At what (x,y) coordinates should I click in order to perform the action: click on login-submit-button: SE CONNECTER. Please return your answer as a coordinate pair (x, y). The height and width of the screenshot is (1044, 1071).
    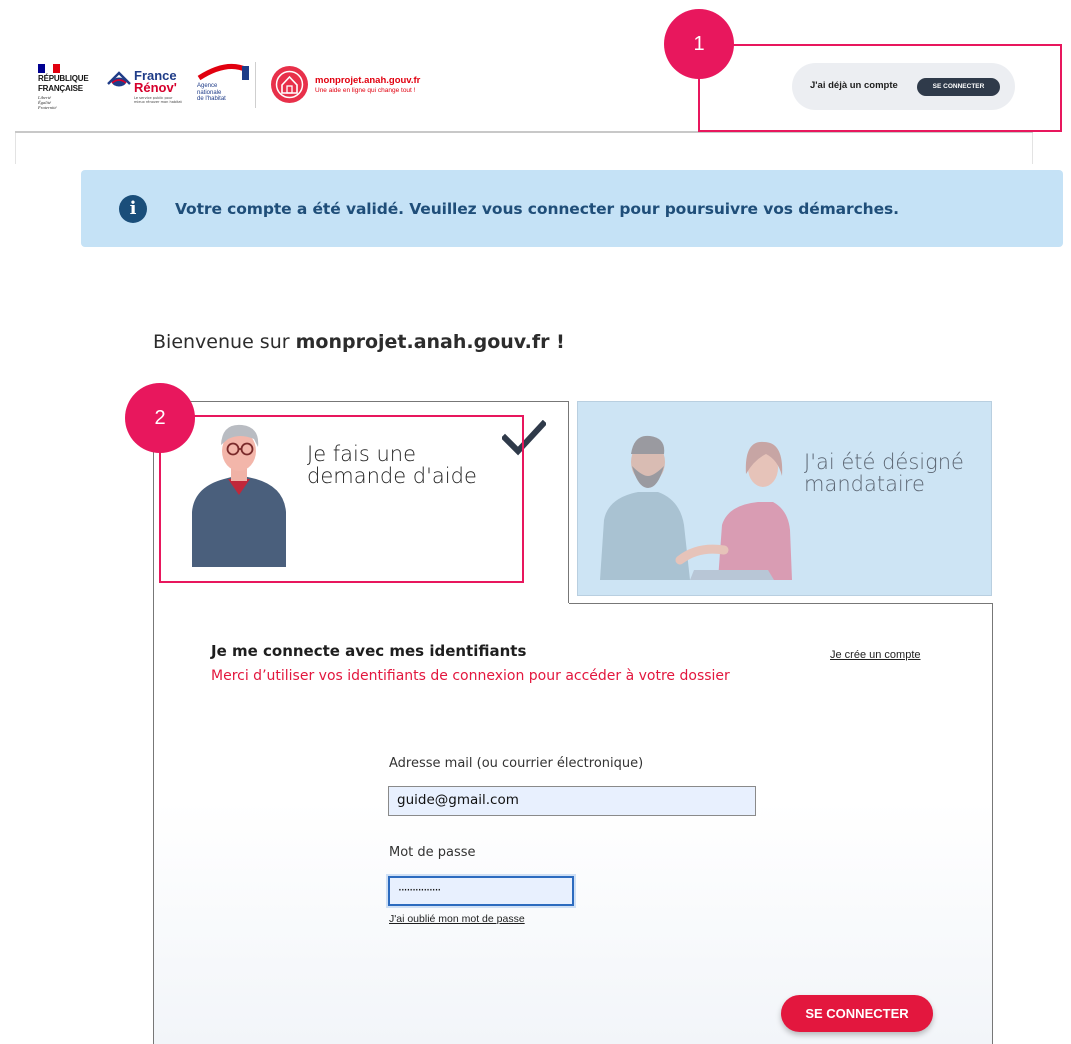
    Looking at the image, I should click on (857, 1013).